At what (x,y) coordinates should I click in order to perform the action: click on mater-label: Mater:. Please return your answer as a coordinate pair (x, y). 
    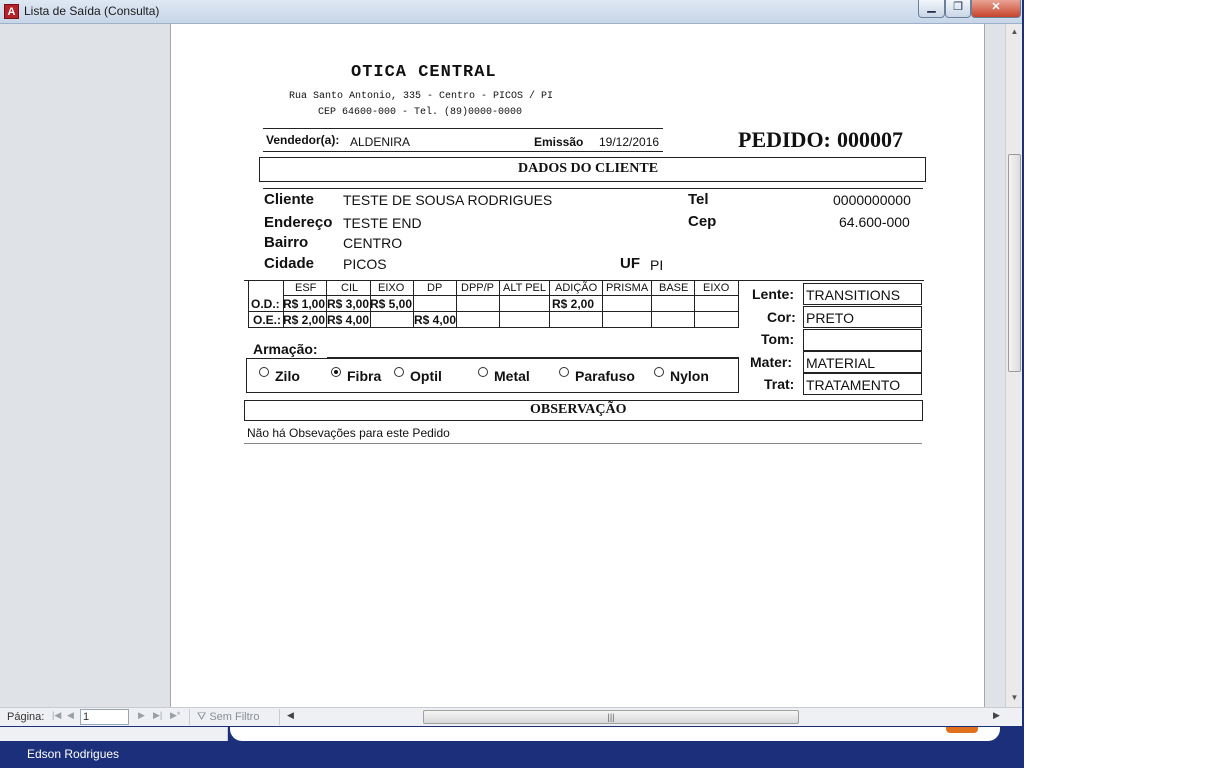
    Looking at the image, I should click on (771, 362).